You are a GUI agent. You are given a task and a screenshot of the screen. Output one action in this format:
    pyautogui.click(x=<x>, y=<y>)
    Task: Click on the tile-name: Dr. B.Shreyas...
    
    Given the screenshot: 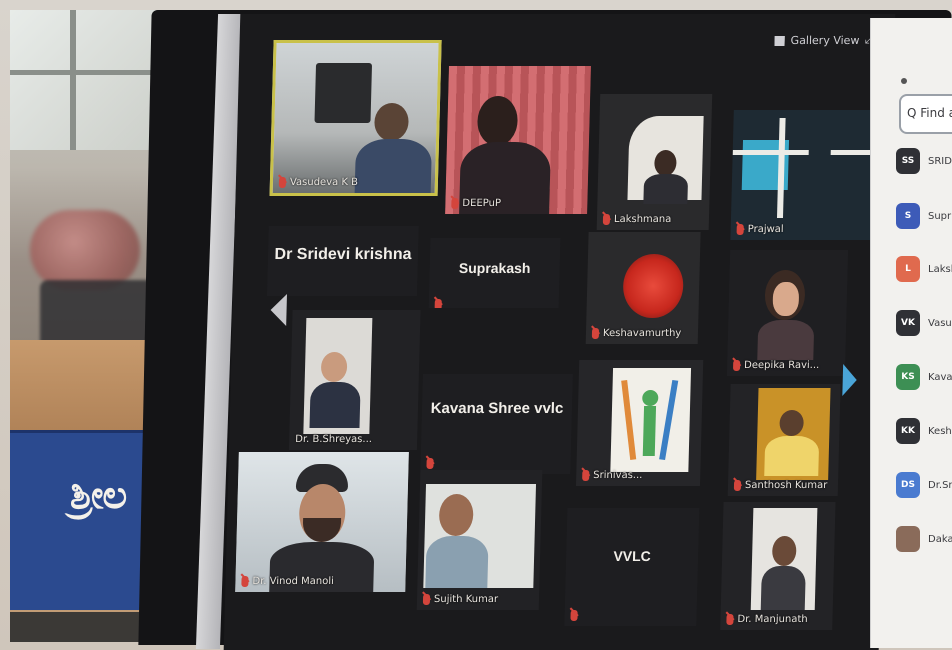 What is the action you would take?
    pyautogui.click(x=334, y=439)
    